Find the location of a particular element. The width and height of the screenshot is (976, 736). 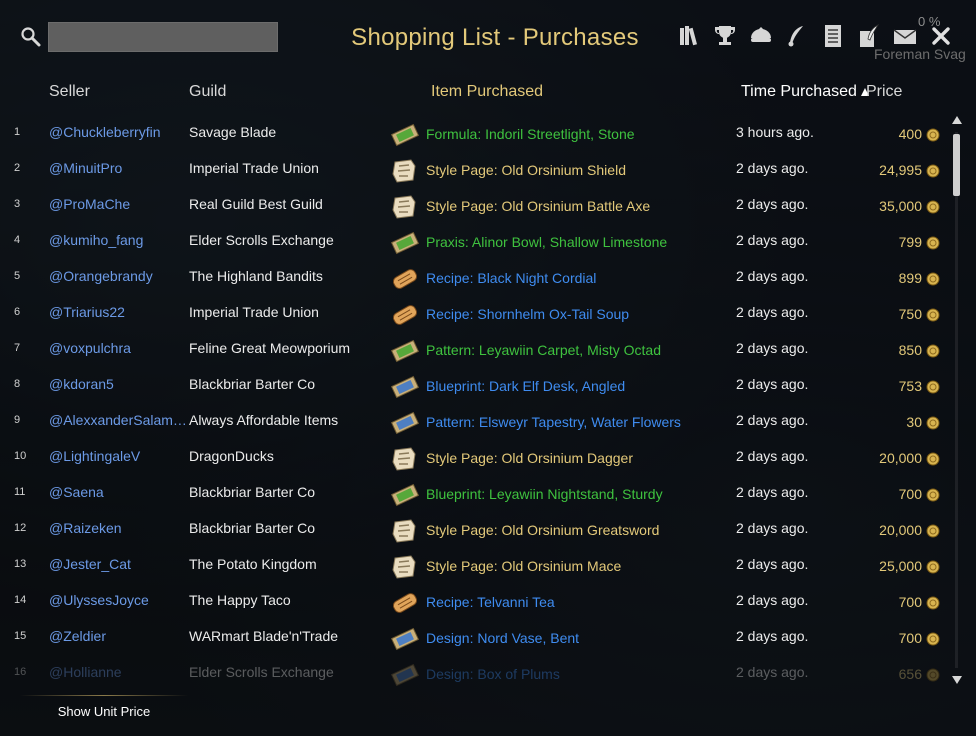

guild-name: The Highland Bandits is located at coordinates (256, 276).